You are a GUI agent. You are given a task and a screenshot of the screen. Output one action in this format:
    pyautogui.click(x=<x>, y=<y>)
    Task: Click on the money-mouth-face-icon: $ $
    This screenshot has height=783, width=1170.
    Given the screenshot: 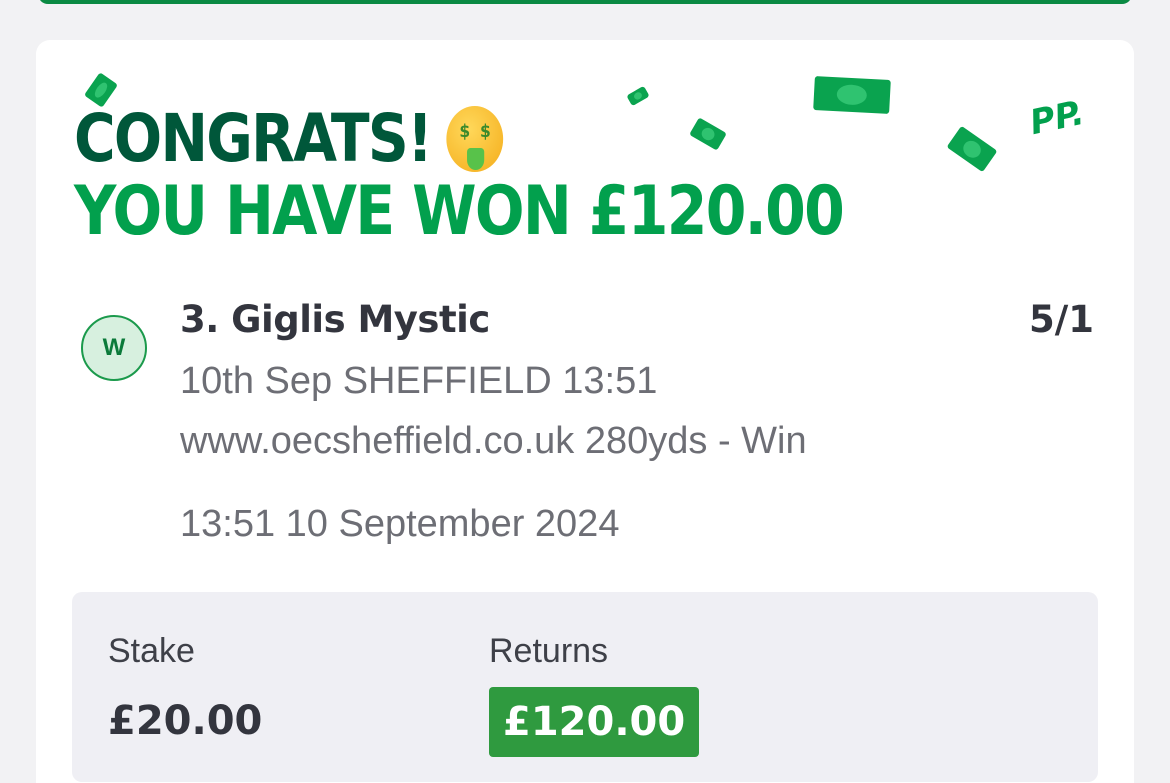 What is the action you would take?
    pyautogui.click(x=475, y=139)
    